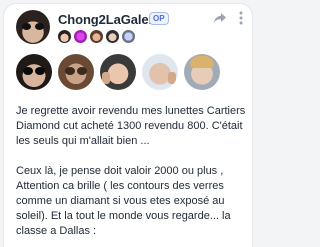 This screenshot has width=320, height=247. I want to click on badge-shield-icon, so click(128, 36).